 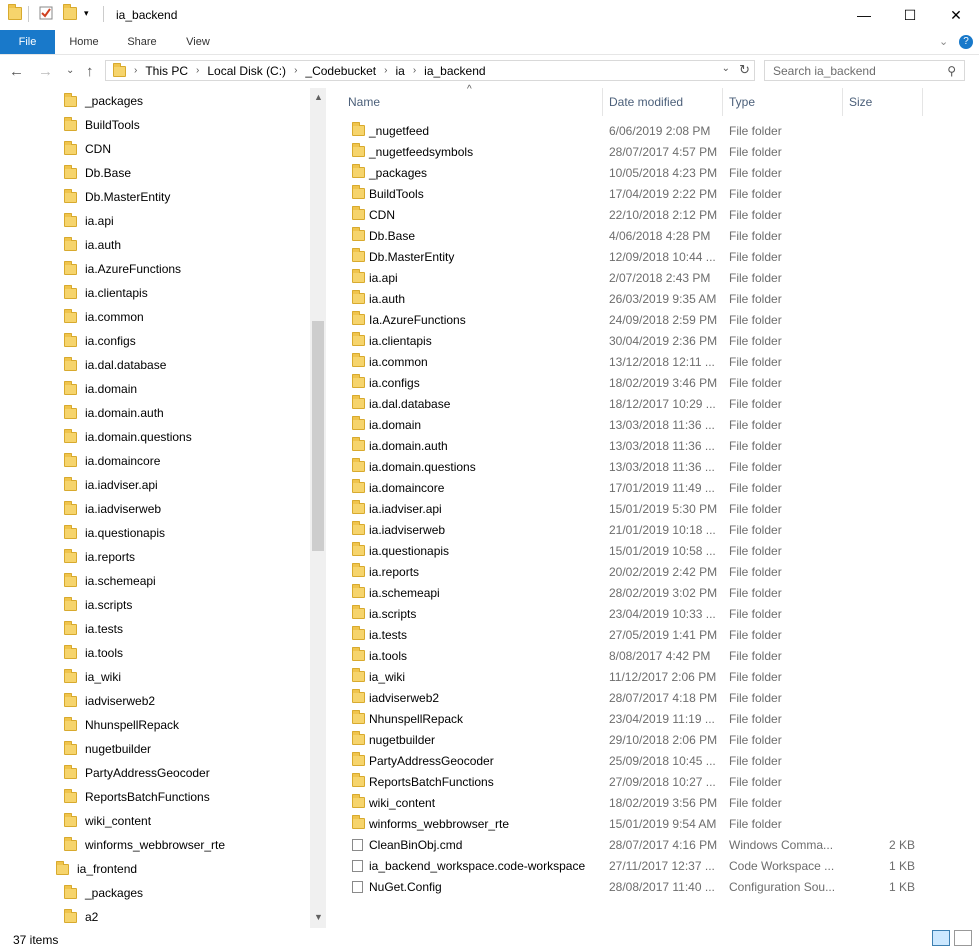 What do you see at coordinates (27, 42) in the screenshot?
I see `tab-file: File` at bounding box center [27, 42].